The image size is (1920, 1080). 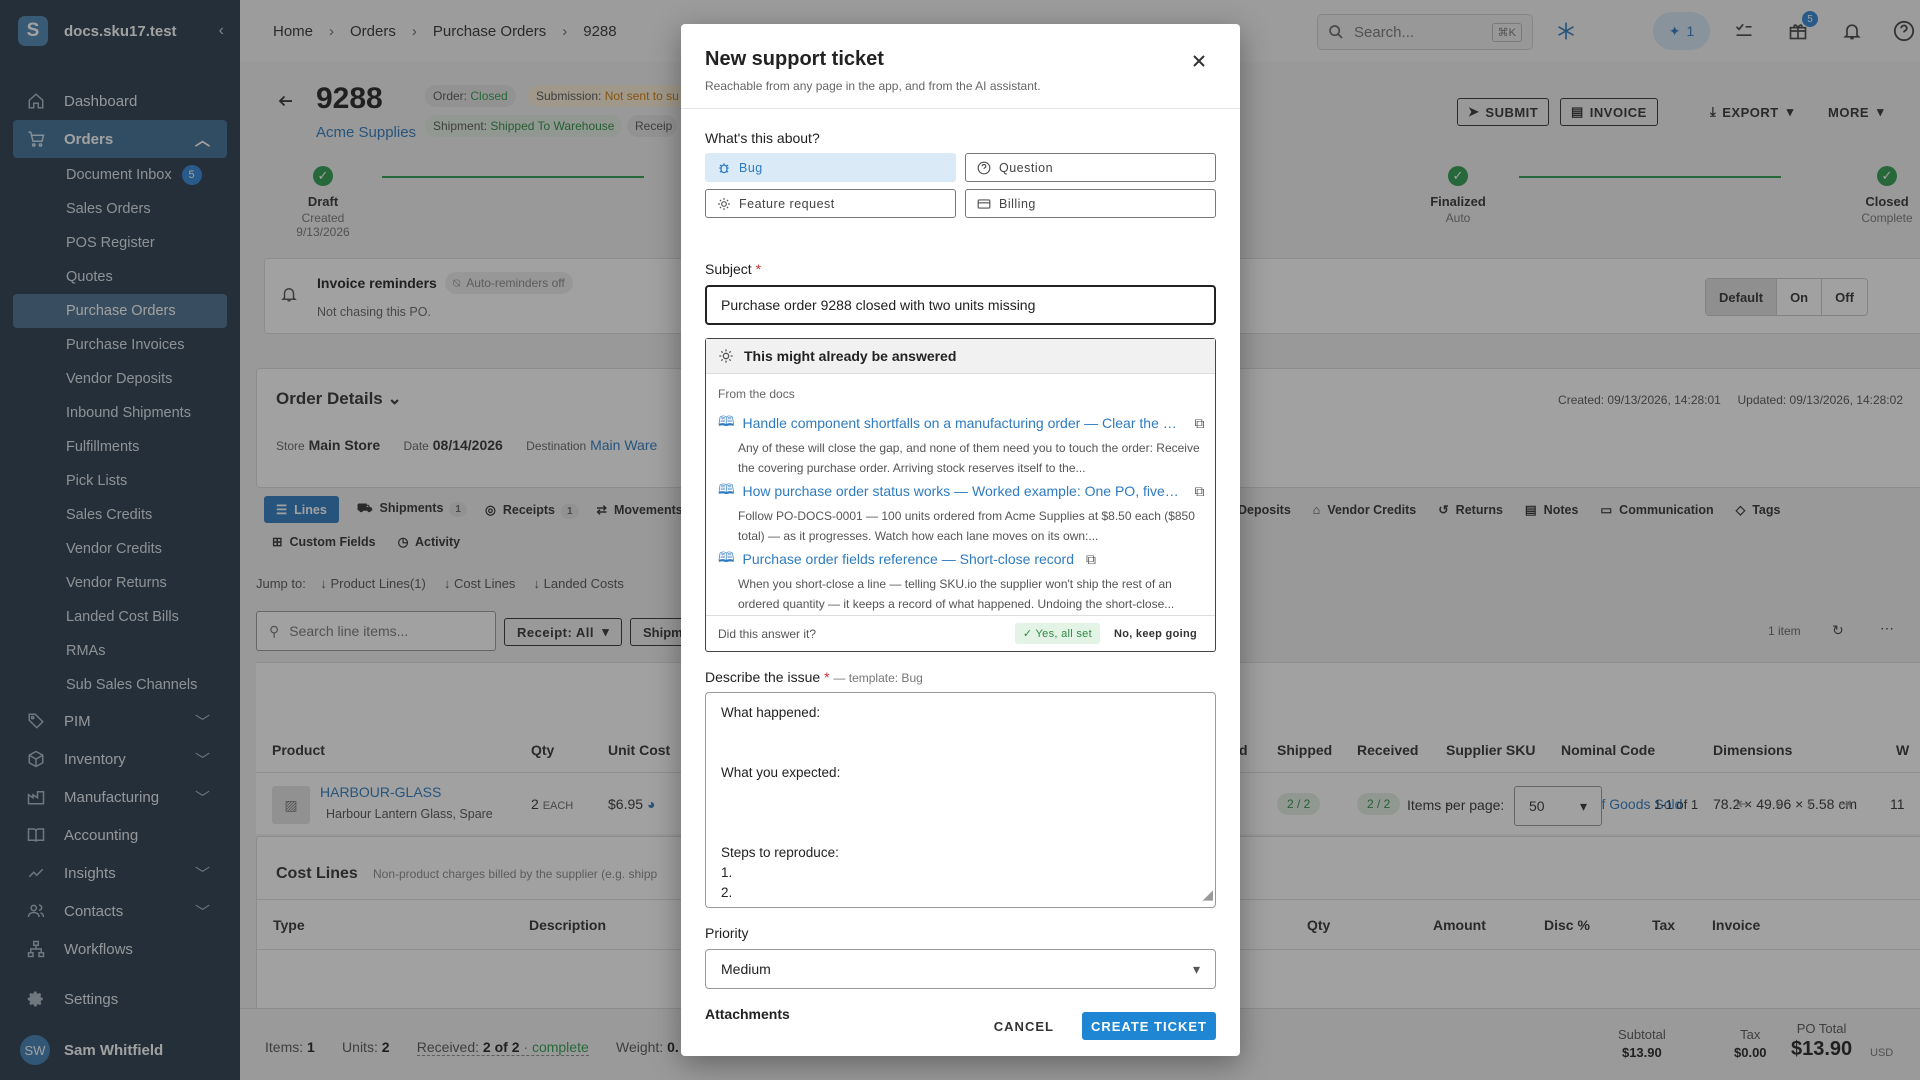 I want to click on option-feature-request: Feature request, so click(x=830, y=203).